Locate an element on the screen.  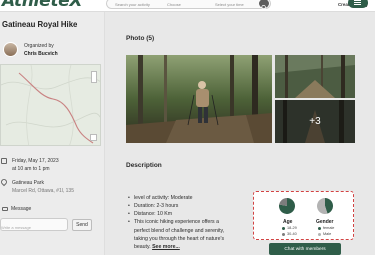
photos-heading: Photo (5) is located at coordinates (140, 38).